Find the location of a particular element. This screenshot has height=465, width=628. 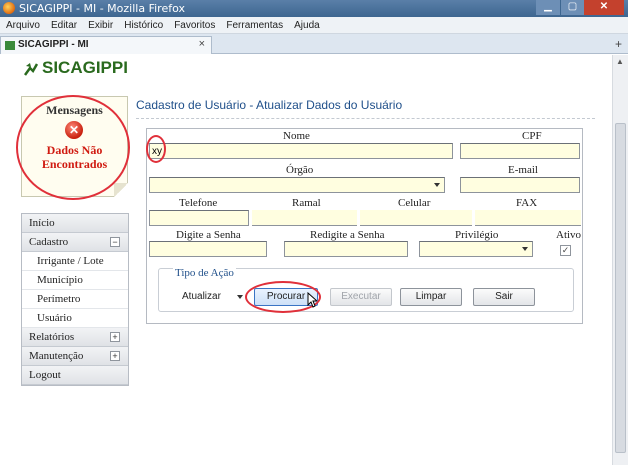

label-redigite-senha: Redigite a Senha is located at coordinates (347, 235).